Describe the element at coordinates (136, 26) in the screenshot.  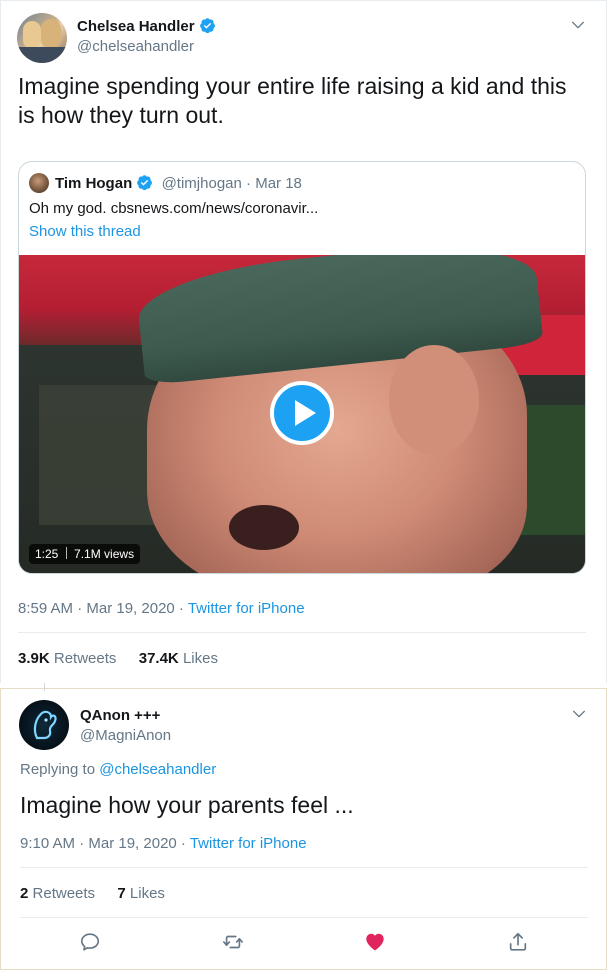
I see `author-name: Chelsea Handler` at that location.